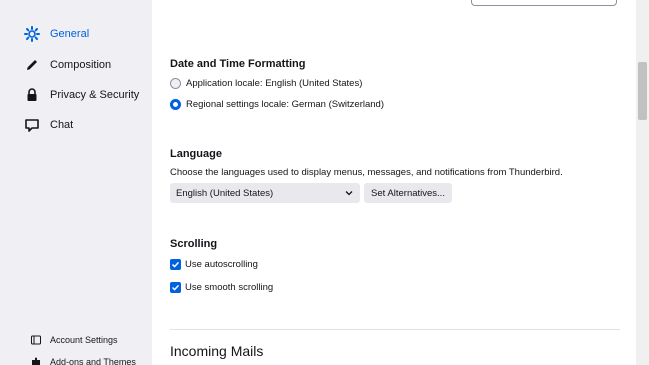 Image resolution: width=649 pixels, height=365 pixels. What do you see at coordinates (642, 91) in the screenshot?
I see `scrollbar-thumb` at bounding box center [642, 91].